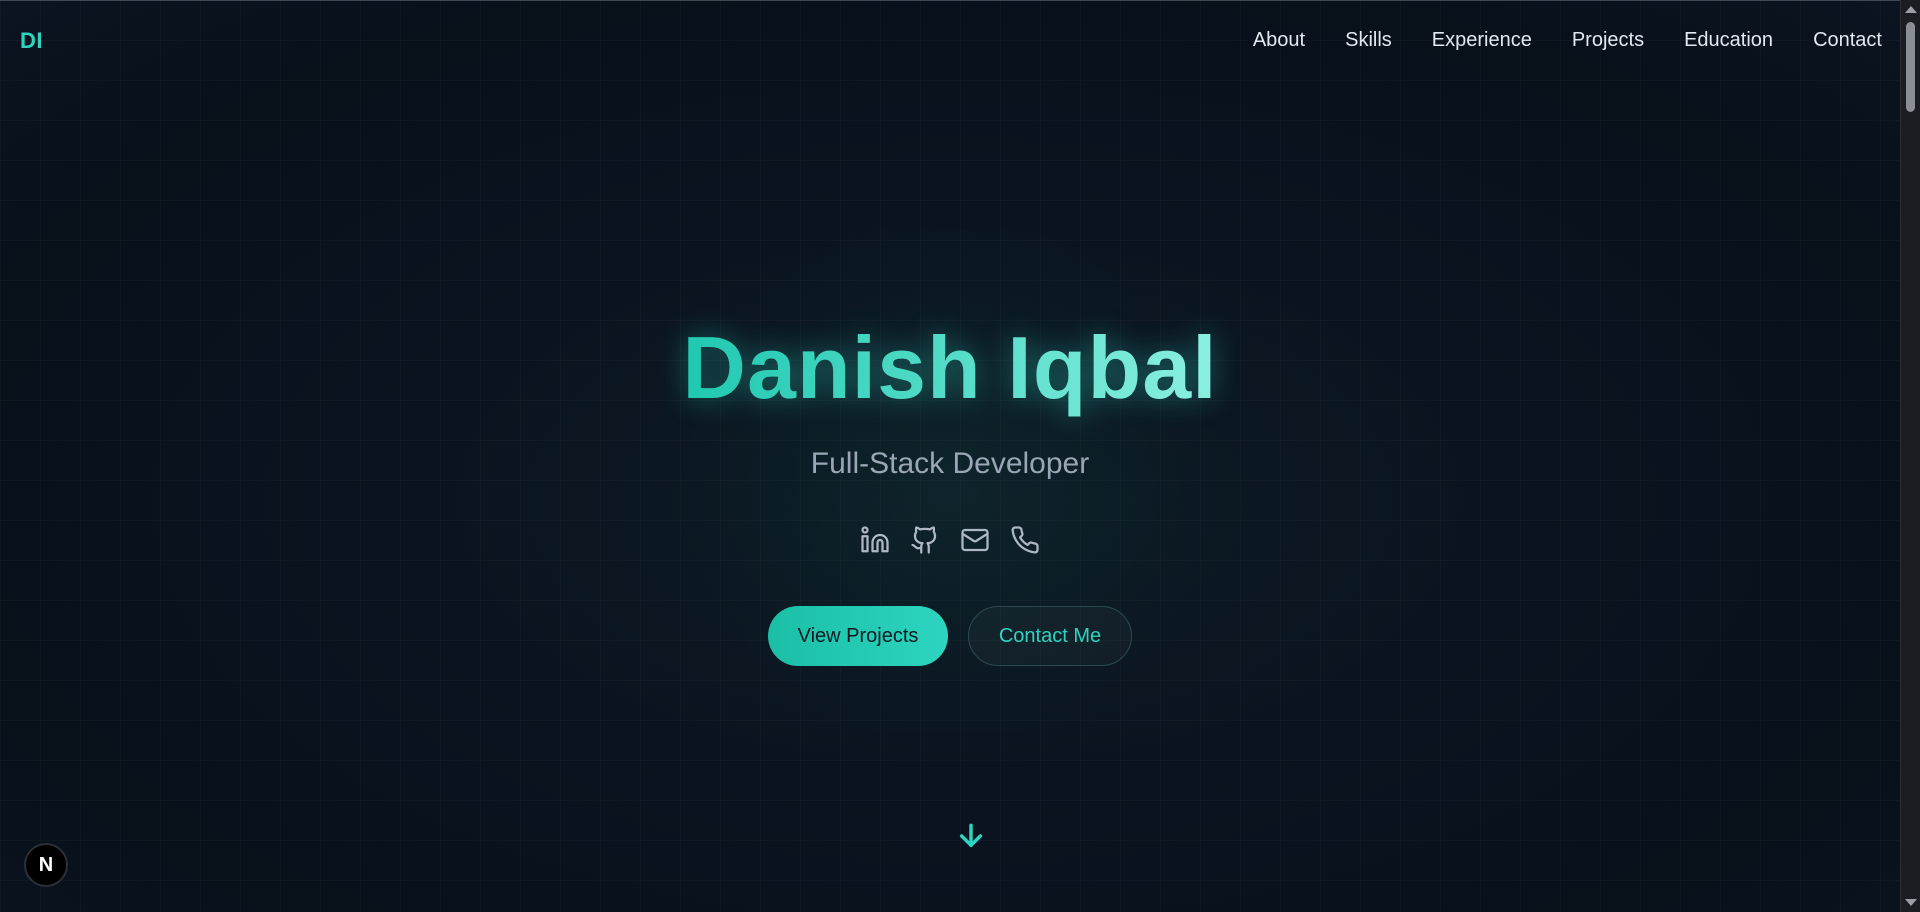  What do you see at coordinates (925, 540) in the screenshot?
I see `github-icon` at bounding box center [925, 540].